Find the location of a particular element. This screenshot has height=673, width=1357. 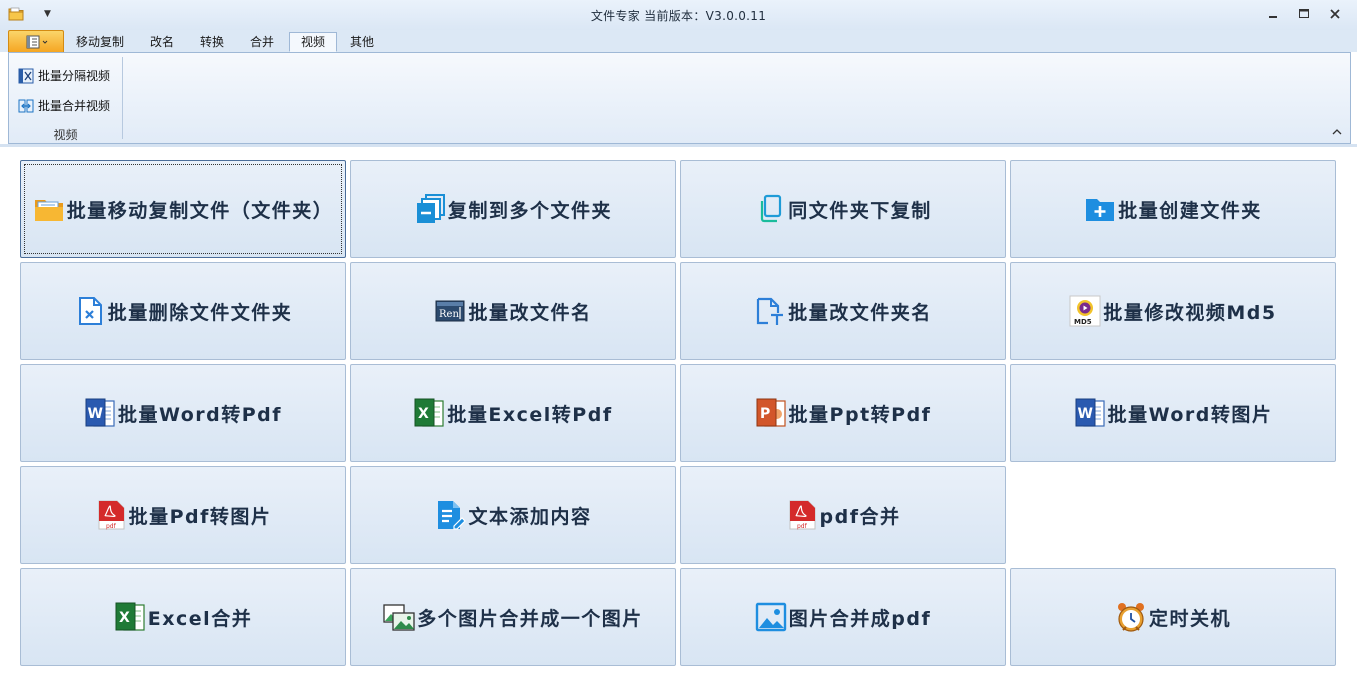

tile-label: 批量改文件夹名 is located at coordinates (860, 312).